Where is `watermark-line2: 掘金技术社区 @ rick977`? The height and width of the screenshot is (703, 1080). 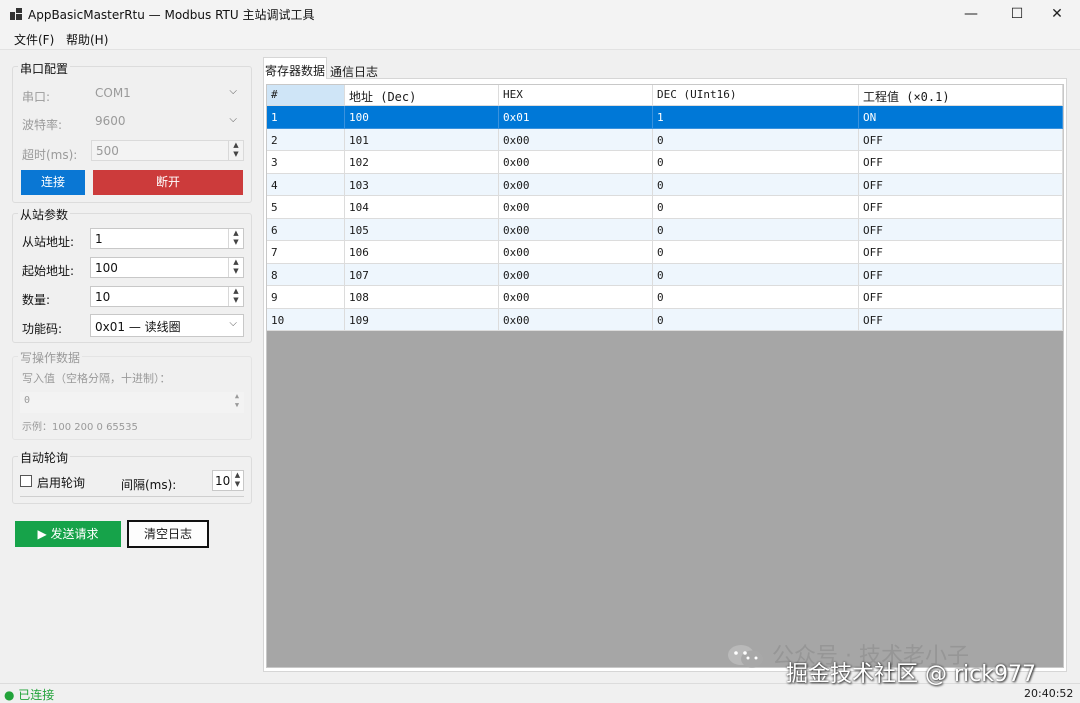
watermark-line2: 掘金技术社区 @ rick977 is located at coordinates (911, 674).